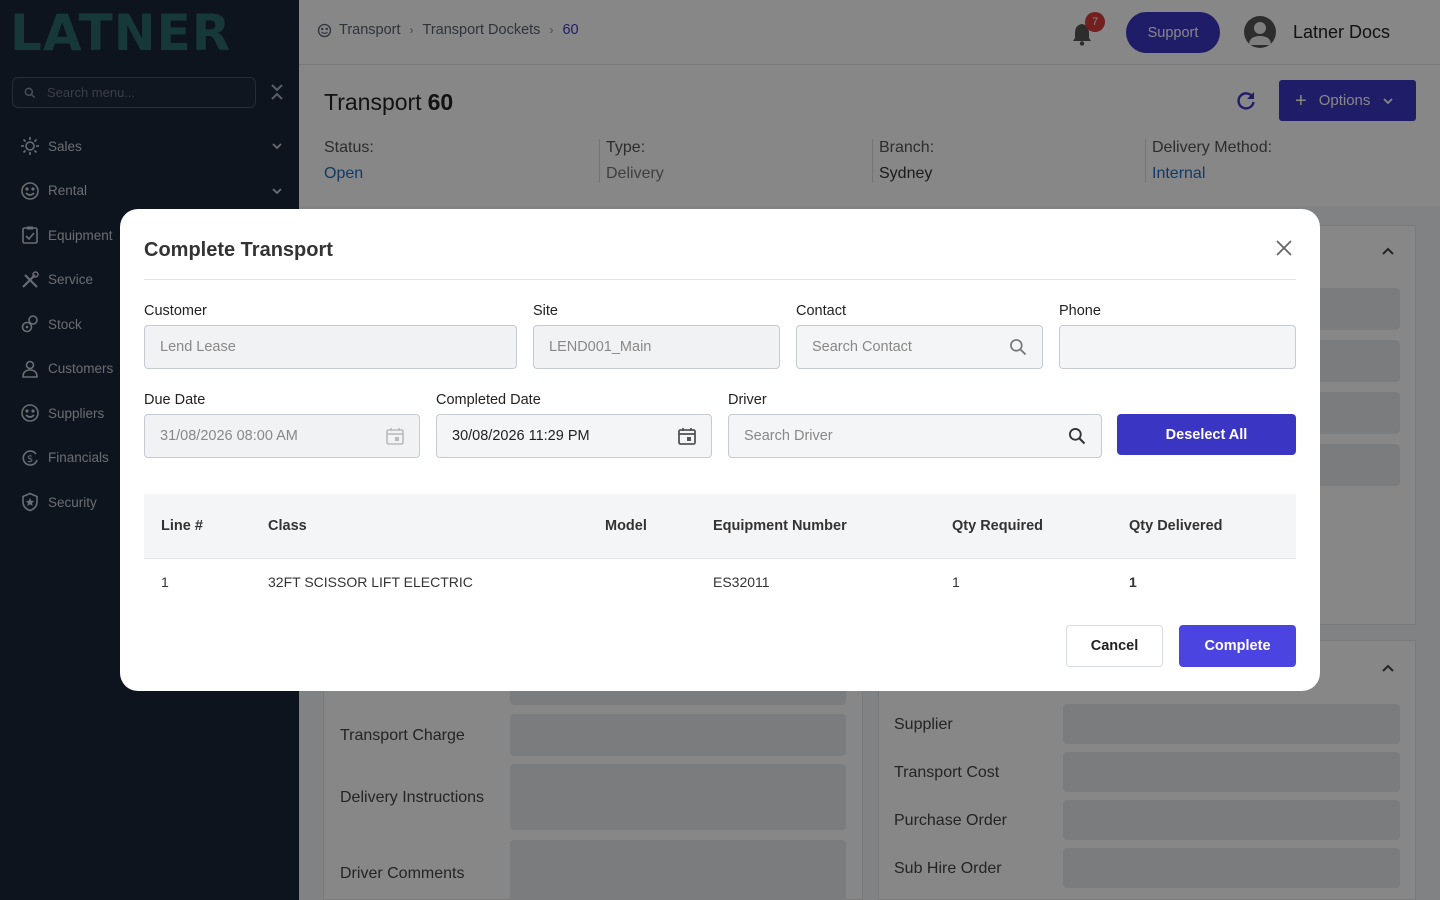  Describe the element at coordinates (545, 311) in the screenshot. I see `site-label: Site` at that location.